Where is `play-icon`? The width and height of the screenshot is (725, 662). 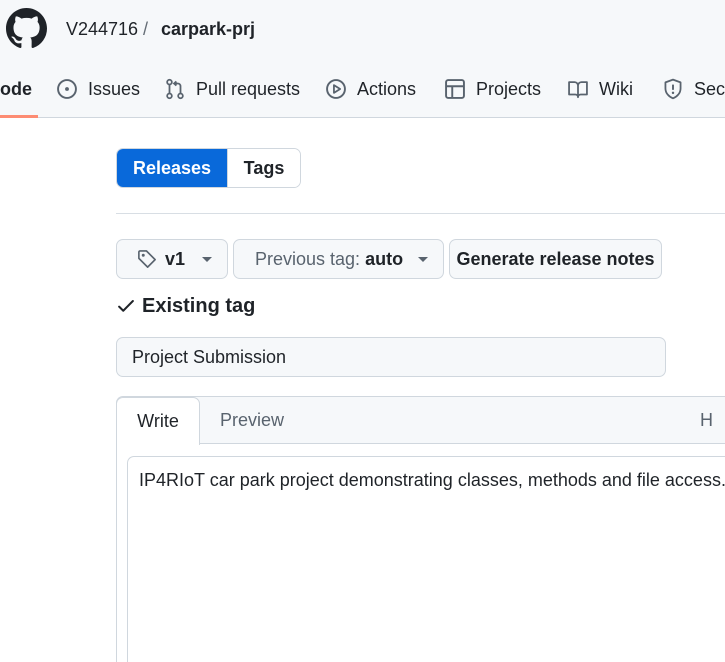
play-icon is located at coordinates (336, 89).